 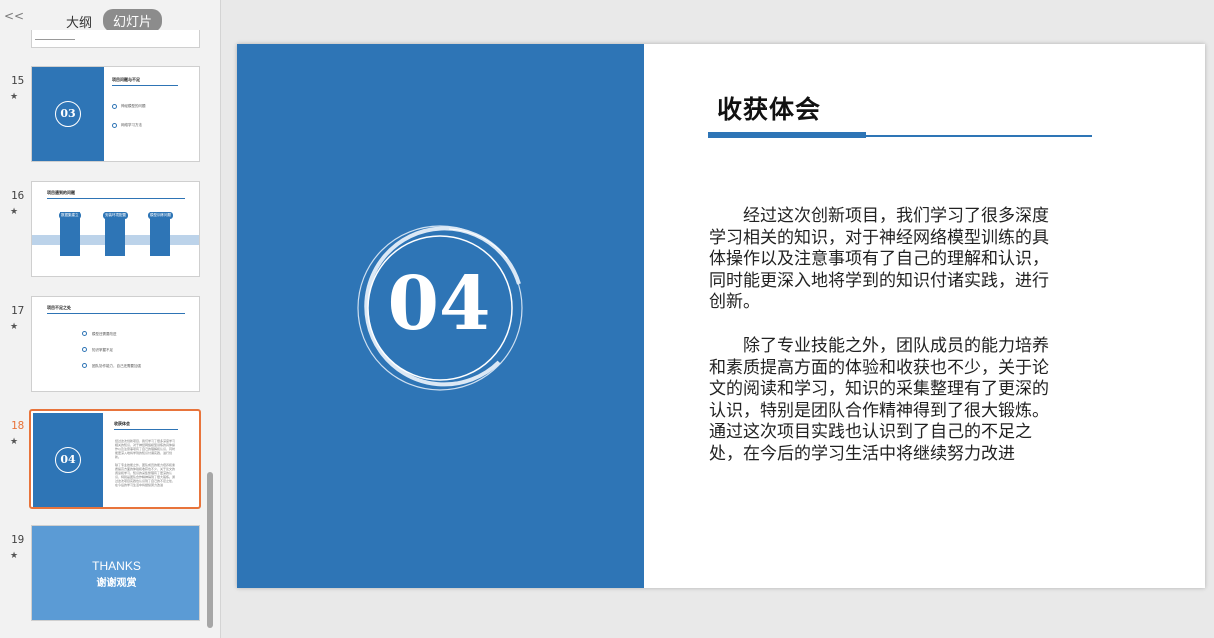 What do you see at coordinates (68, 460) in the screenshot?
I see `thumb-number: 04` at bounding box center [68, 460].